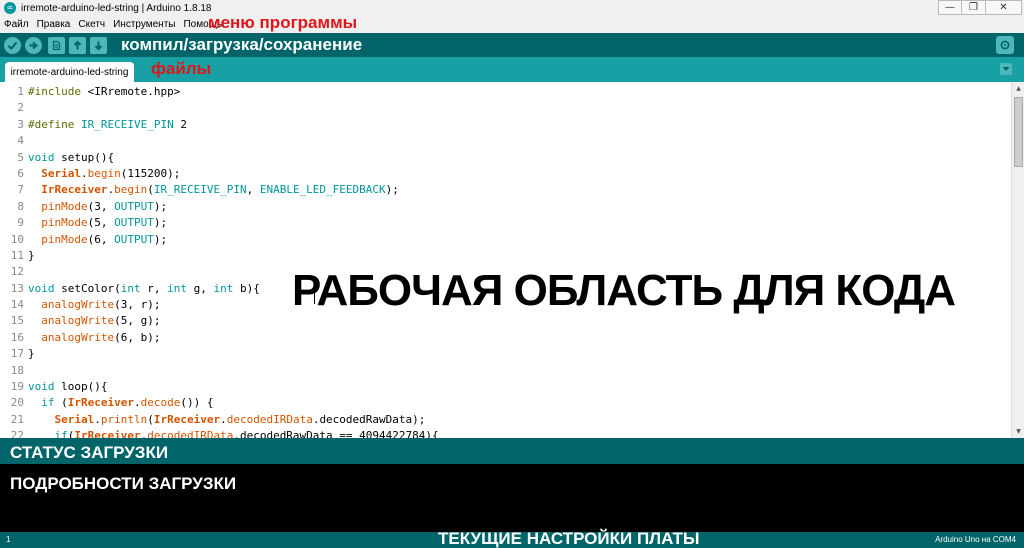  I want to click on check-icon, so click(12, 45).